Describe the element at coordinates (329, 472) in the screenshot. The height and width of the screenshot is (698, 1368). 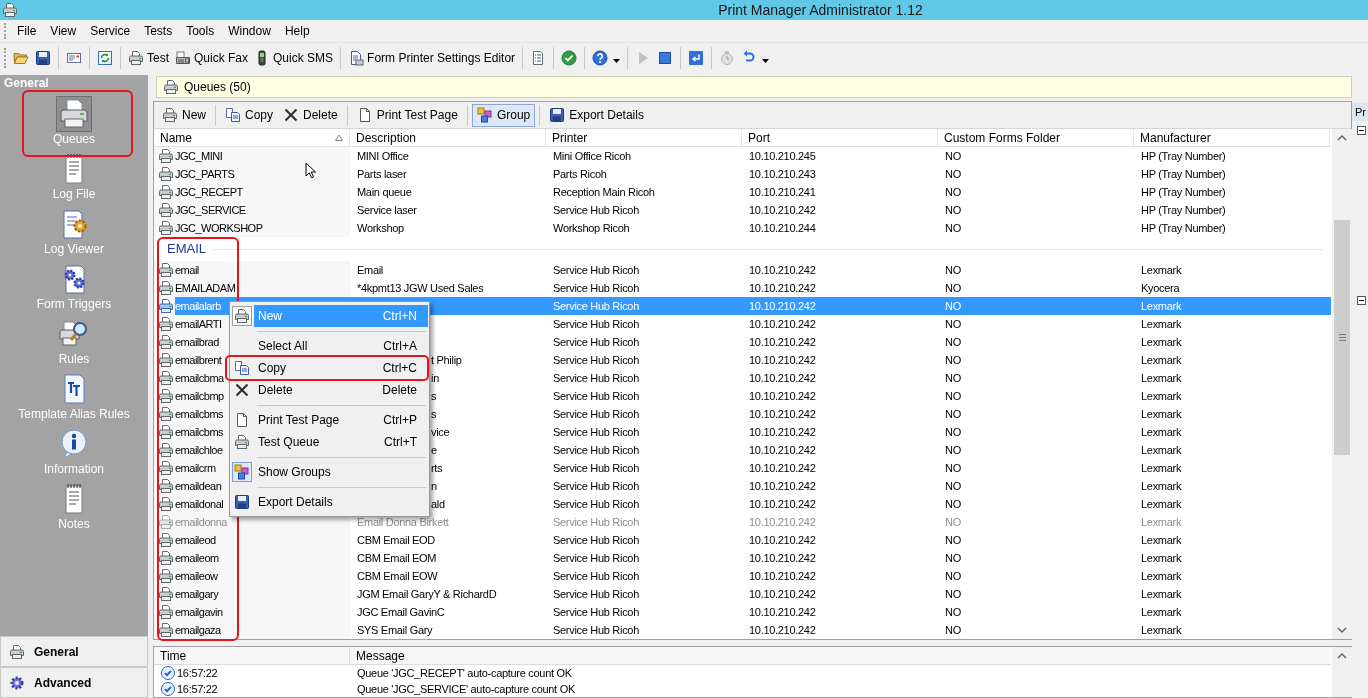
I see `menu-item: Show Groups` at that location.